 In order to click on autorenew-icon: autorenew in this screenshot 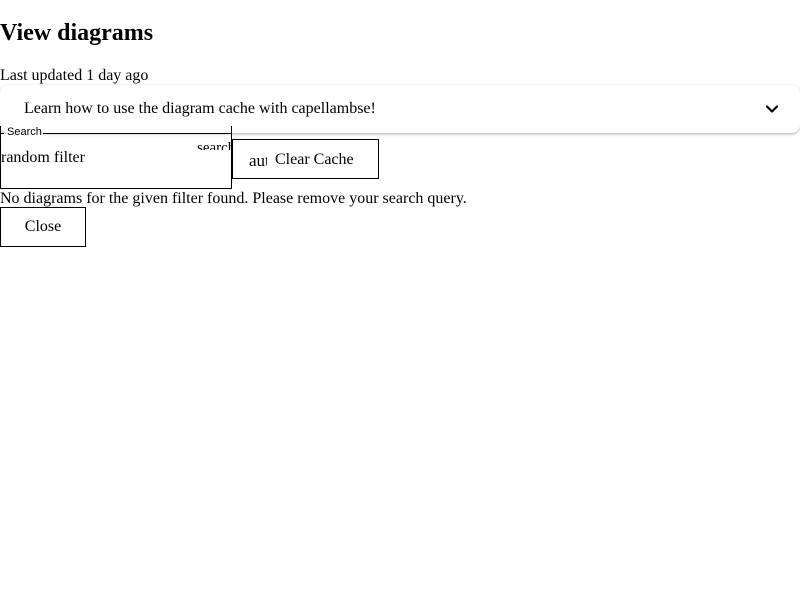, I will do `click(258, 160)`.